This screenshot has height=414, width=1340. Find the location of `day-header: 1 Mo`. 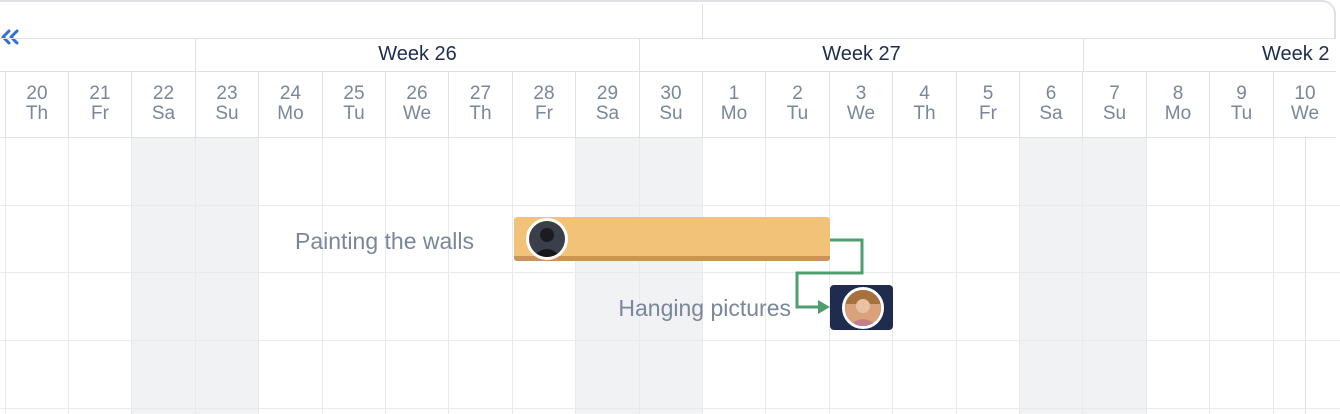

day-header: 1 Mo is located at coordinates (733, 104).